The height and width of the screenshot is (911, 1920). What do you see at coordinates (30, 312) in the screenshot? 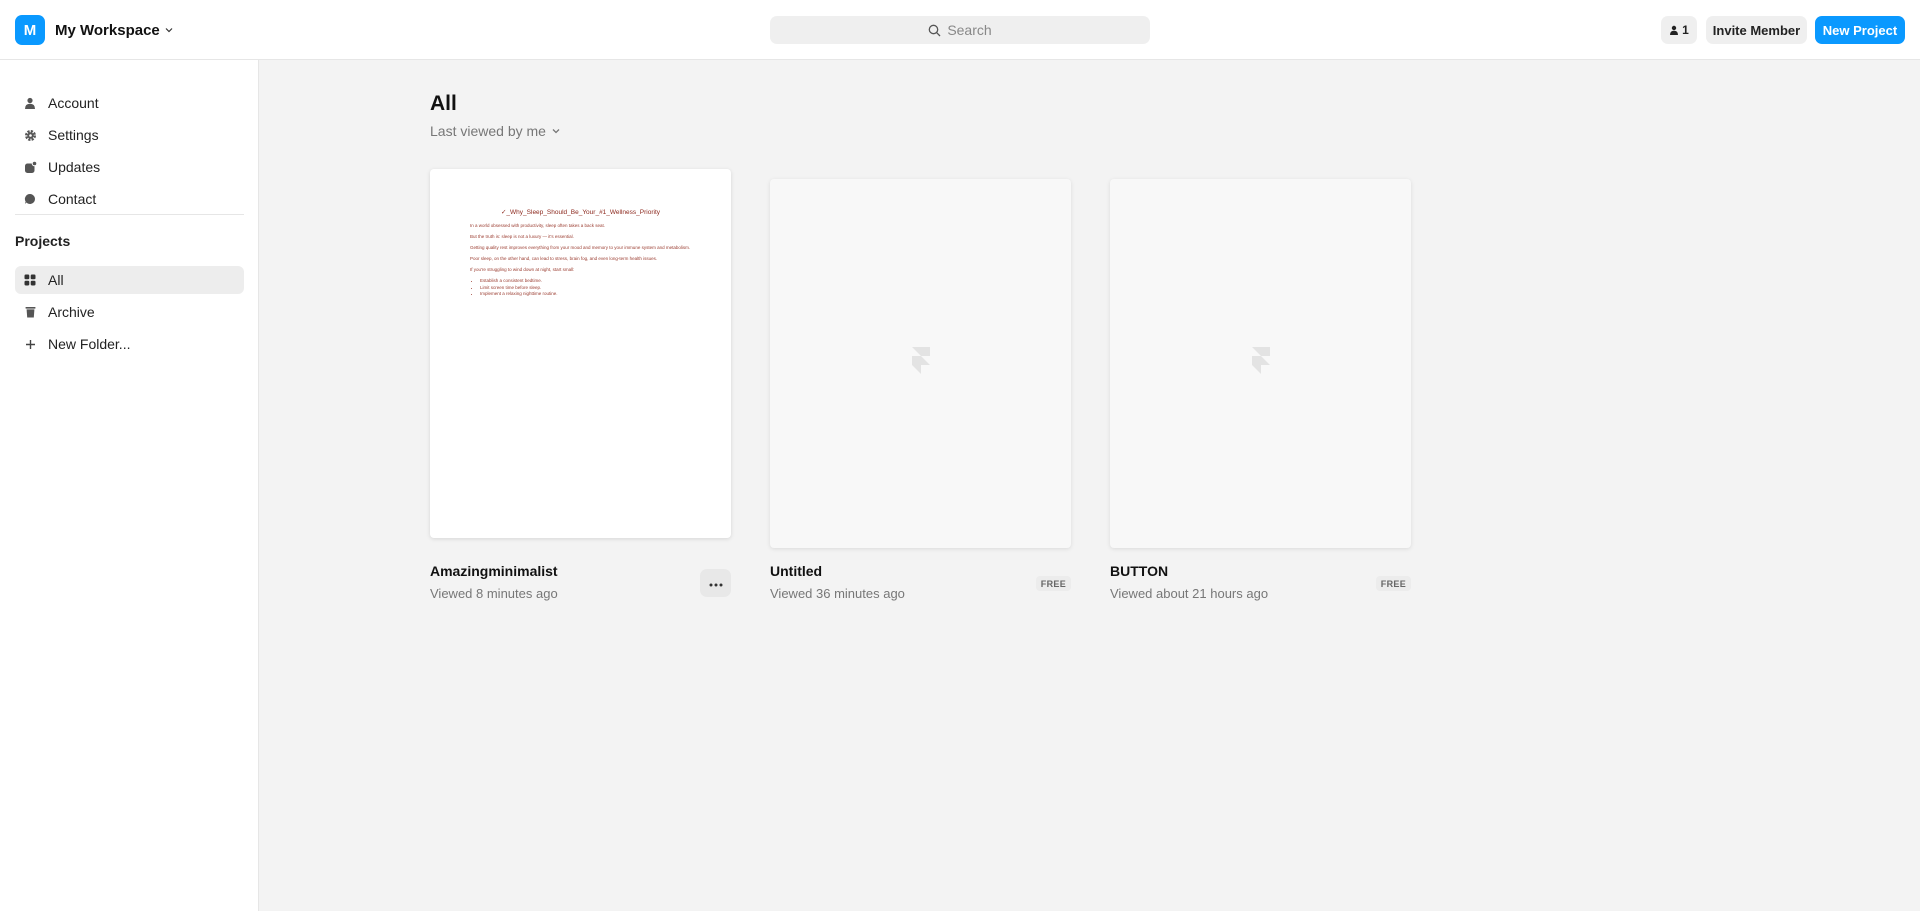
I see `trash-icon` at bounding box center [30, 312].